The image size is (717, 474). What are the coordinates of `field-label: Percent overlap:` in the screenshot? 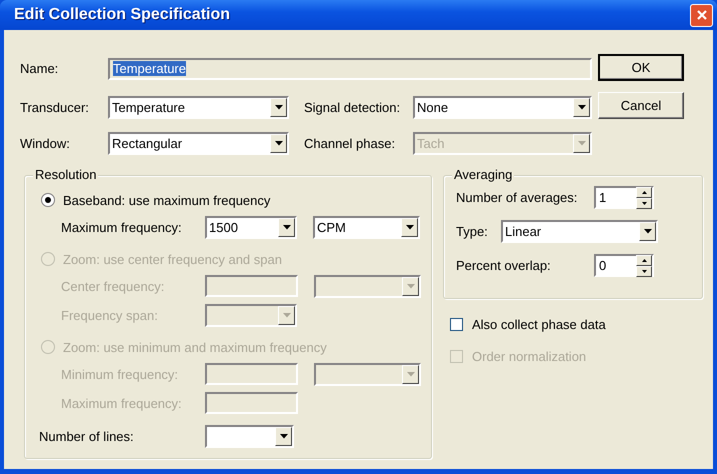 It's located at (504, 265).